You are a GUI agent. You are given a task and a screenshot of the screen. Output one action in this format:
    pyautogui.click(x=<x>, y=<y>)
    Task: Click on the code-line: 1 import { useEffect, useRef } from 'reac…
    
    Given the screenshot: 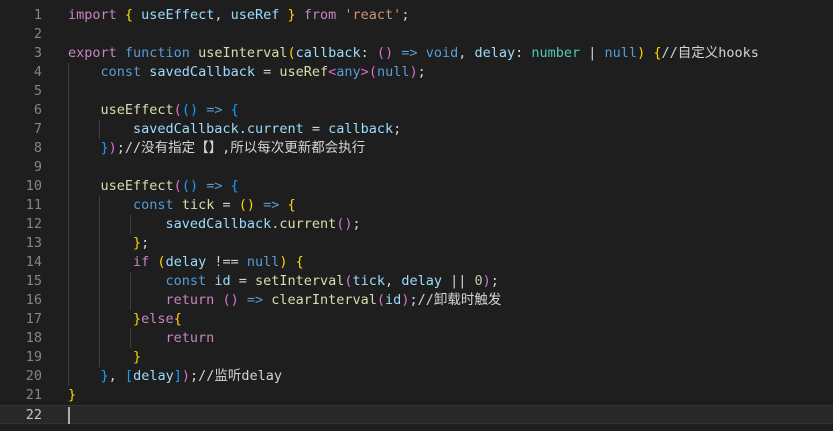 What is the action you would take?
    pyautogui.click(x=416, y=15)
    